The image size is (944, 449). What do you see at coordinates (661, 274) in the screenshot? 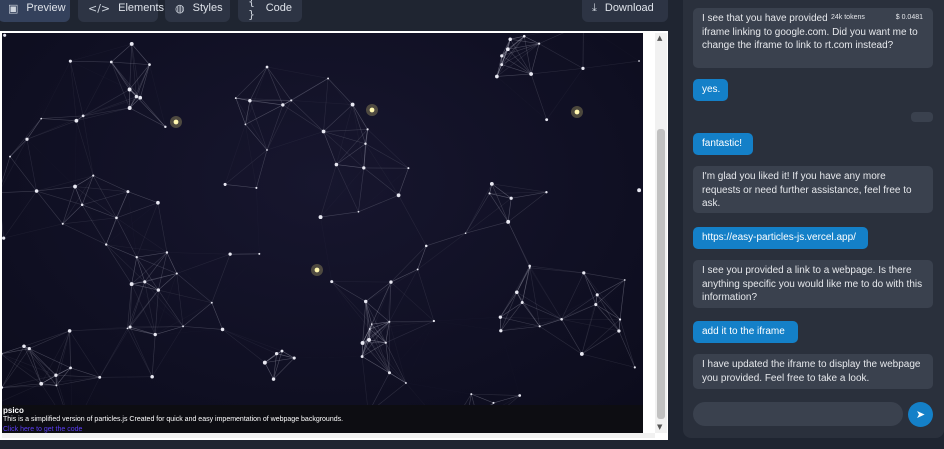
I see `scrollbar-thumb` at bounding box center [661, 274].